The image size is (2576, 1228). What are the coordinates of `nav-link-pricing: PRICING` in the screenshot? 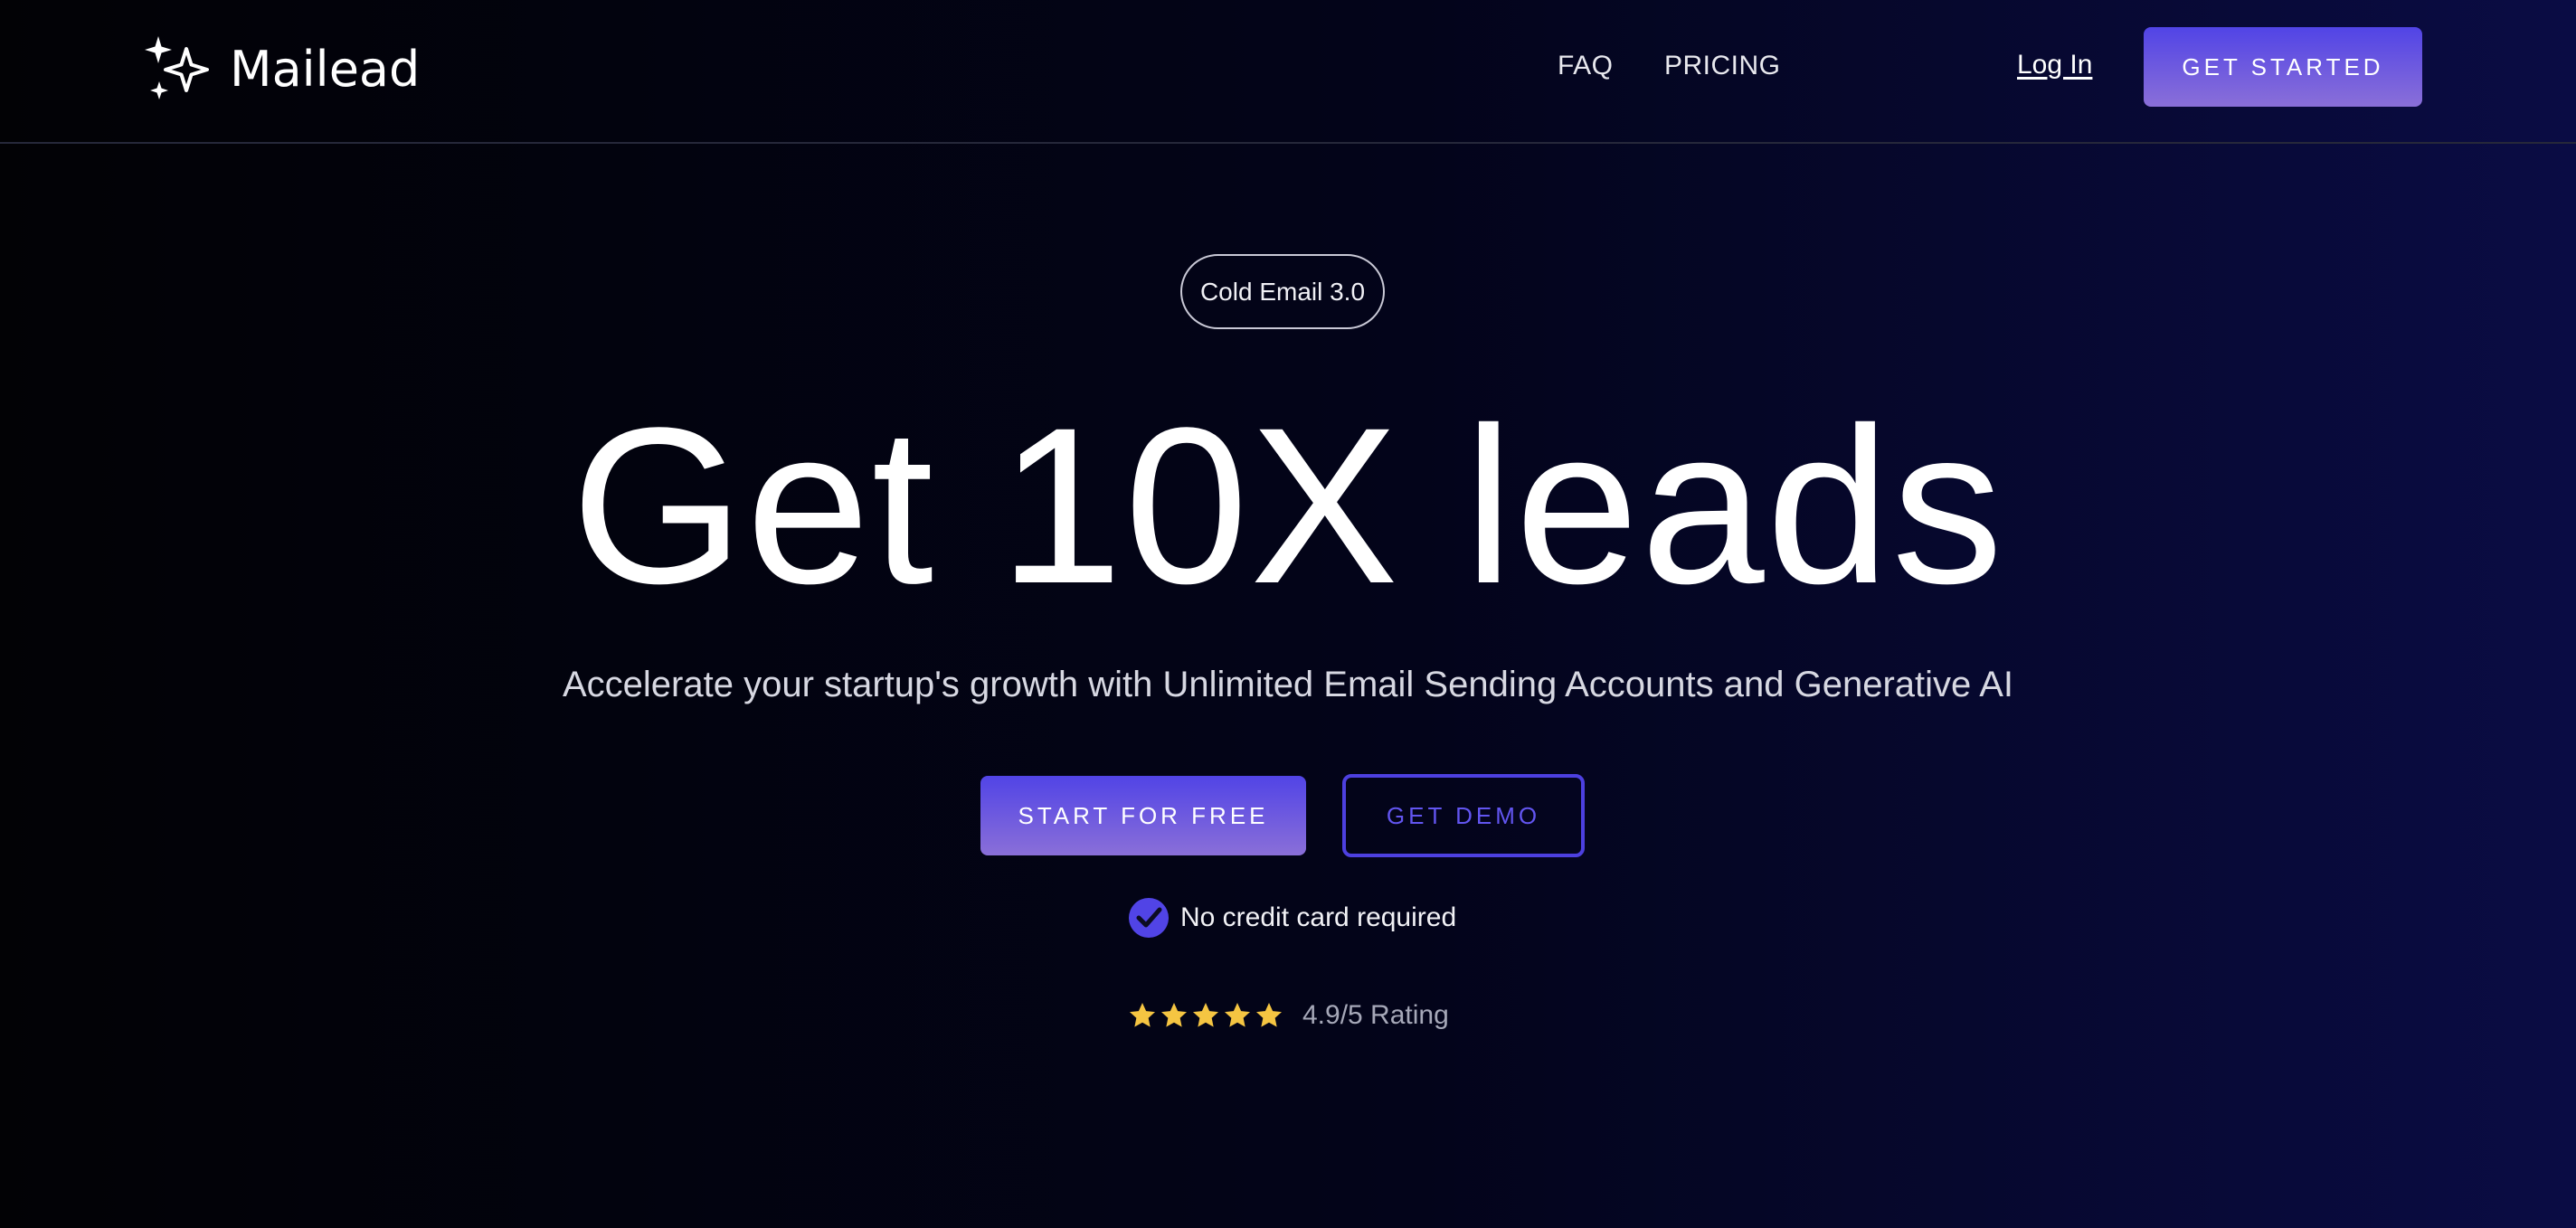 It's located at (1723, 66).